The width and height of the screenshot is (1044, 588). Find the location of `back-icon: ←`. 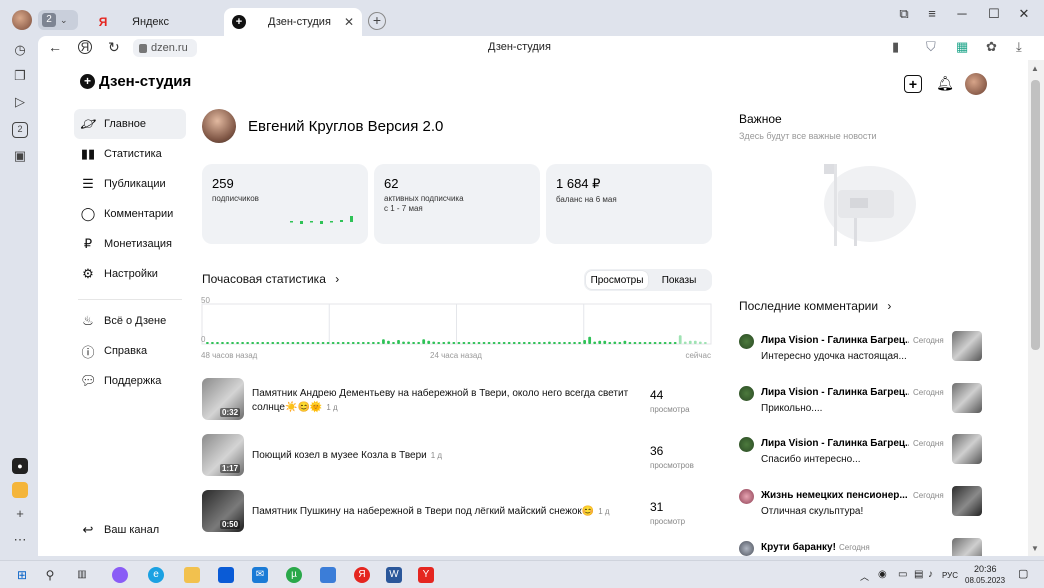

back-icon: ← is located at coordinates (55, 47).